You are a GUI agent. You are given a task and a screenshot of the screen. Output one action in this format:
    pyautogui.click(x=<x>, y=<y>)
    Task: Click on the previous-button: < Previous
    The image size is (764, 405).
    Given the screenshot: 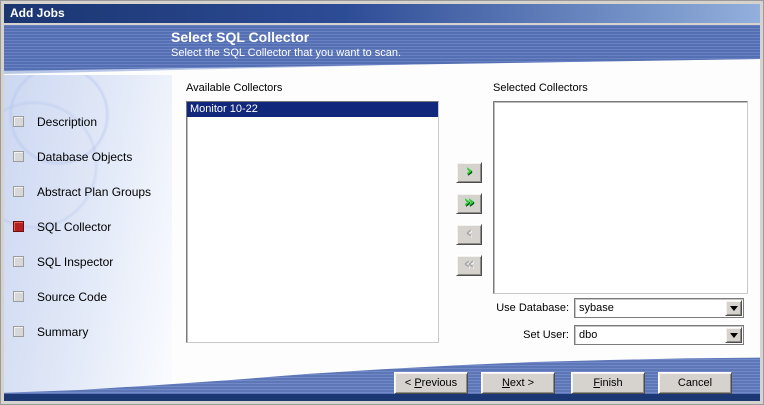 What is the action you would take?
    pyautogui.click(x=431, y=383)
    